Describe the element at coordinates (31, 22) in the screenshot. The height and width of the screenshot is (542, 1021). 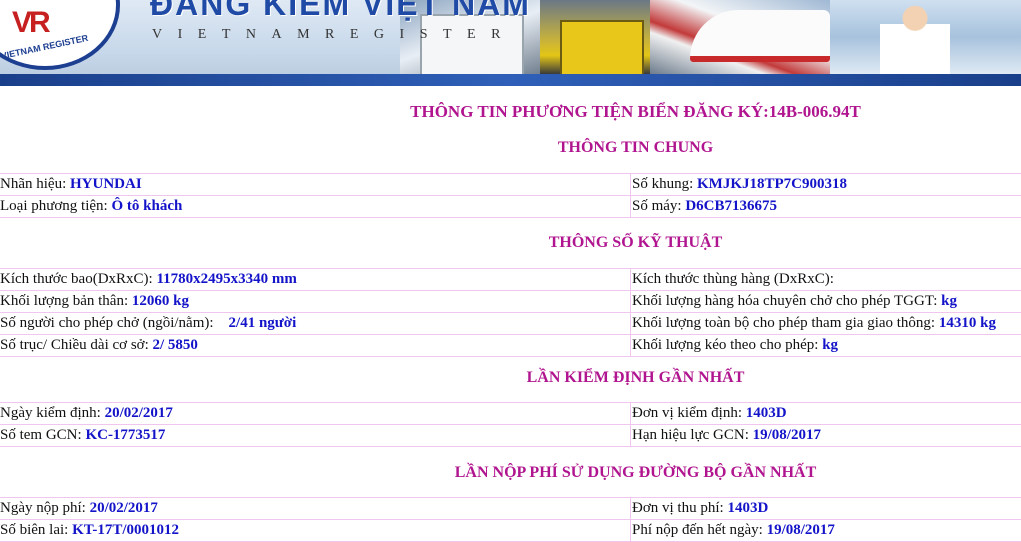
I see `logo-mark: VR` at that location.